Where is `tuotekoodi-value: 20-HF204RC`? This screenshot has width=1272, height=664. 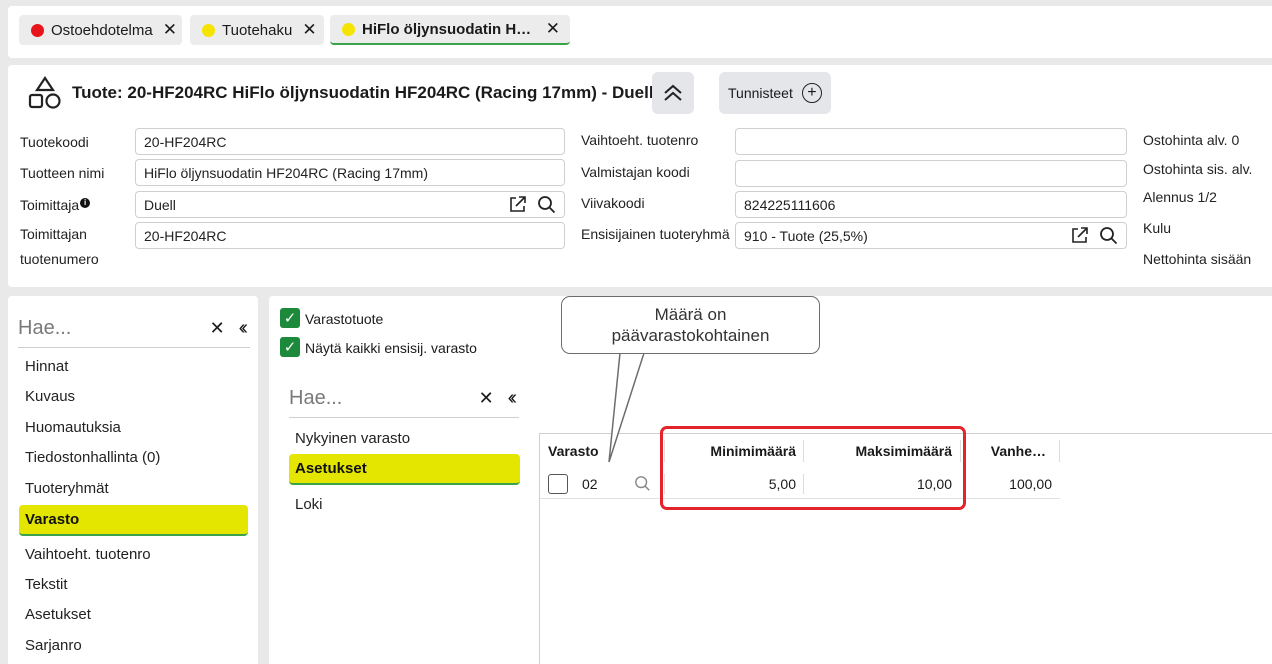 tuotekoodi-value: 20-HF204RC is located at coordinates (185, 141).